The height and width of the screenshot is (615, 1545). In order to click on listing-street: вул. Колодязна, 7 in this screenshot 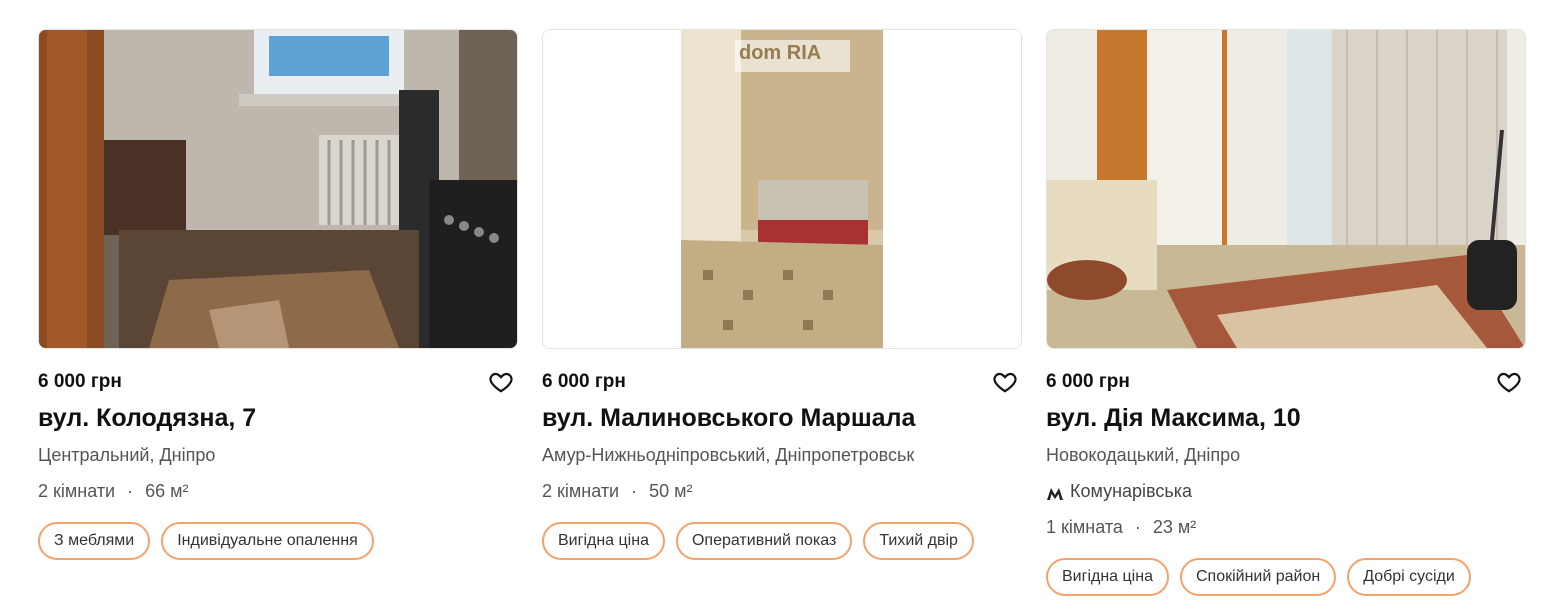, I will do `click(278, 418)`.